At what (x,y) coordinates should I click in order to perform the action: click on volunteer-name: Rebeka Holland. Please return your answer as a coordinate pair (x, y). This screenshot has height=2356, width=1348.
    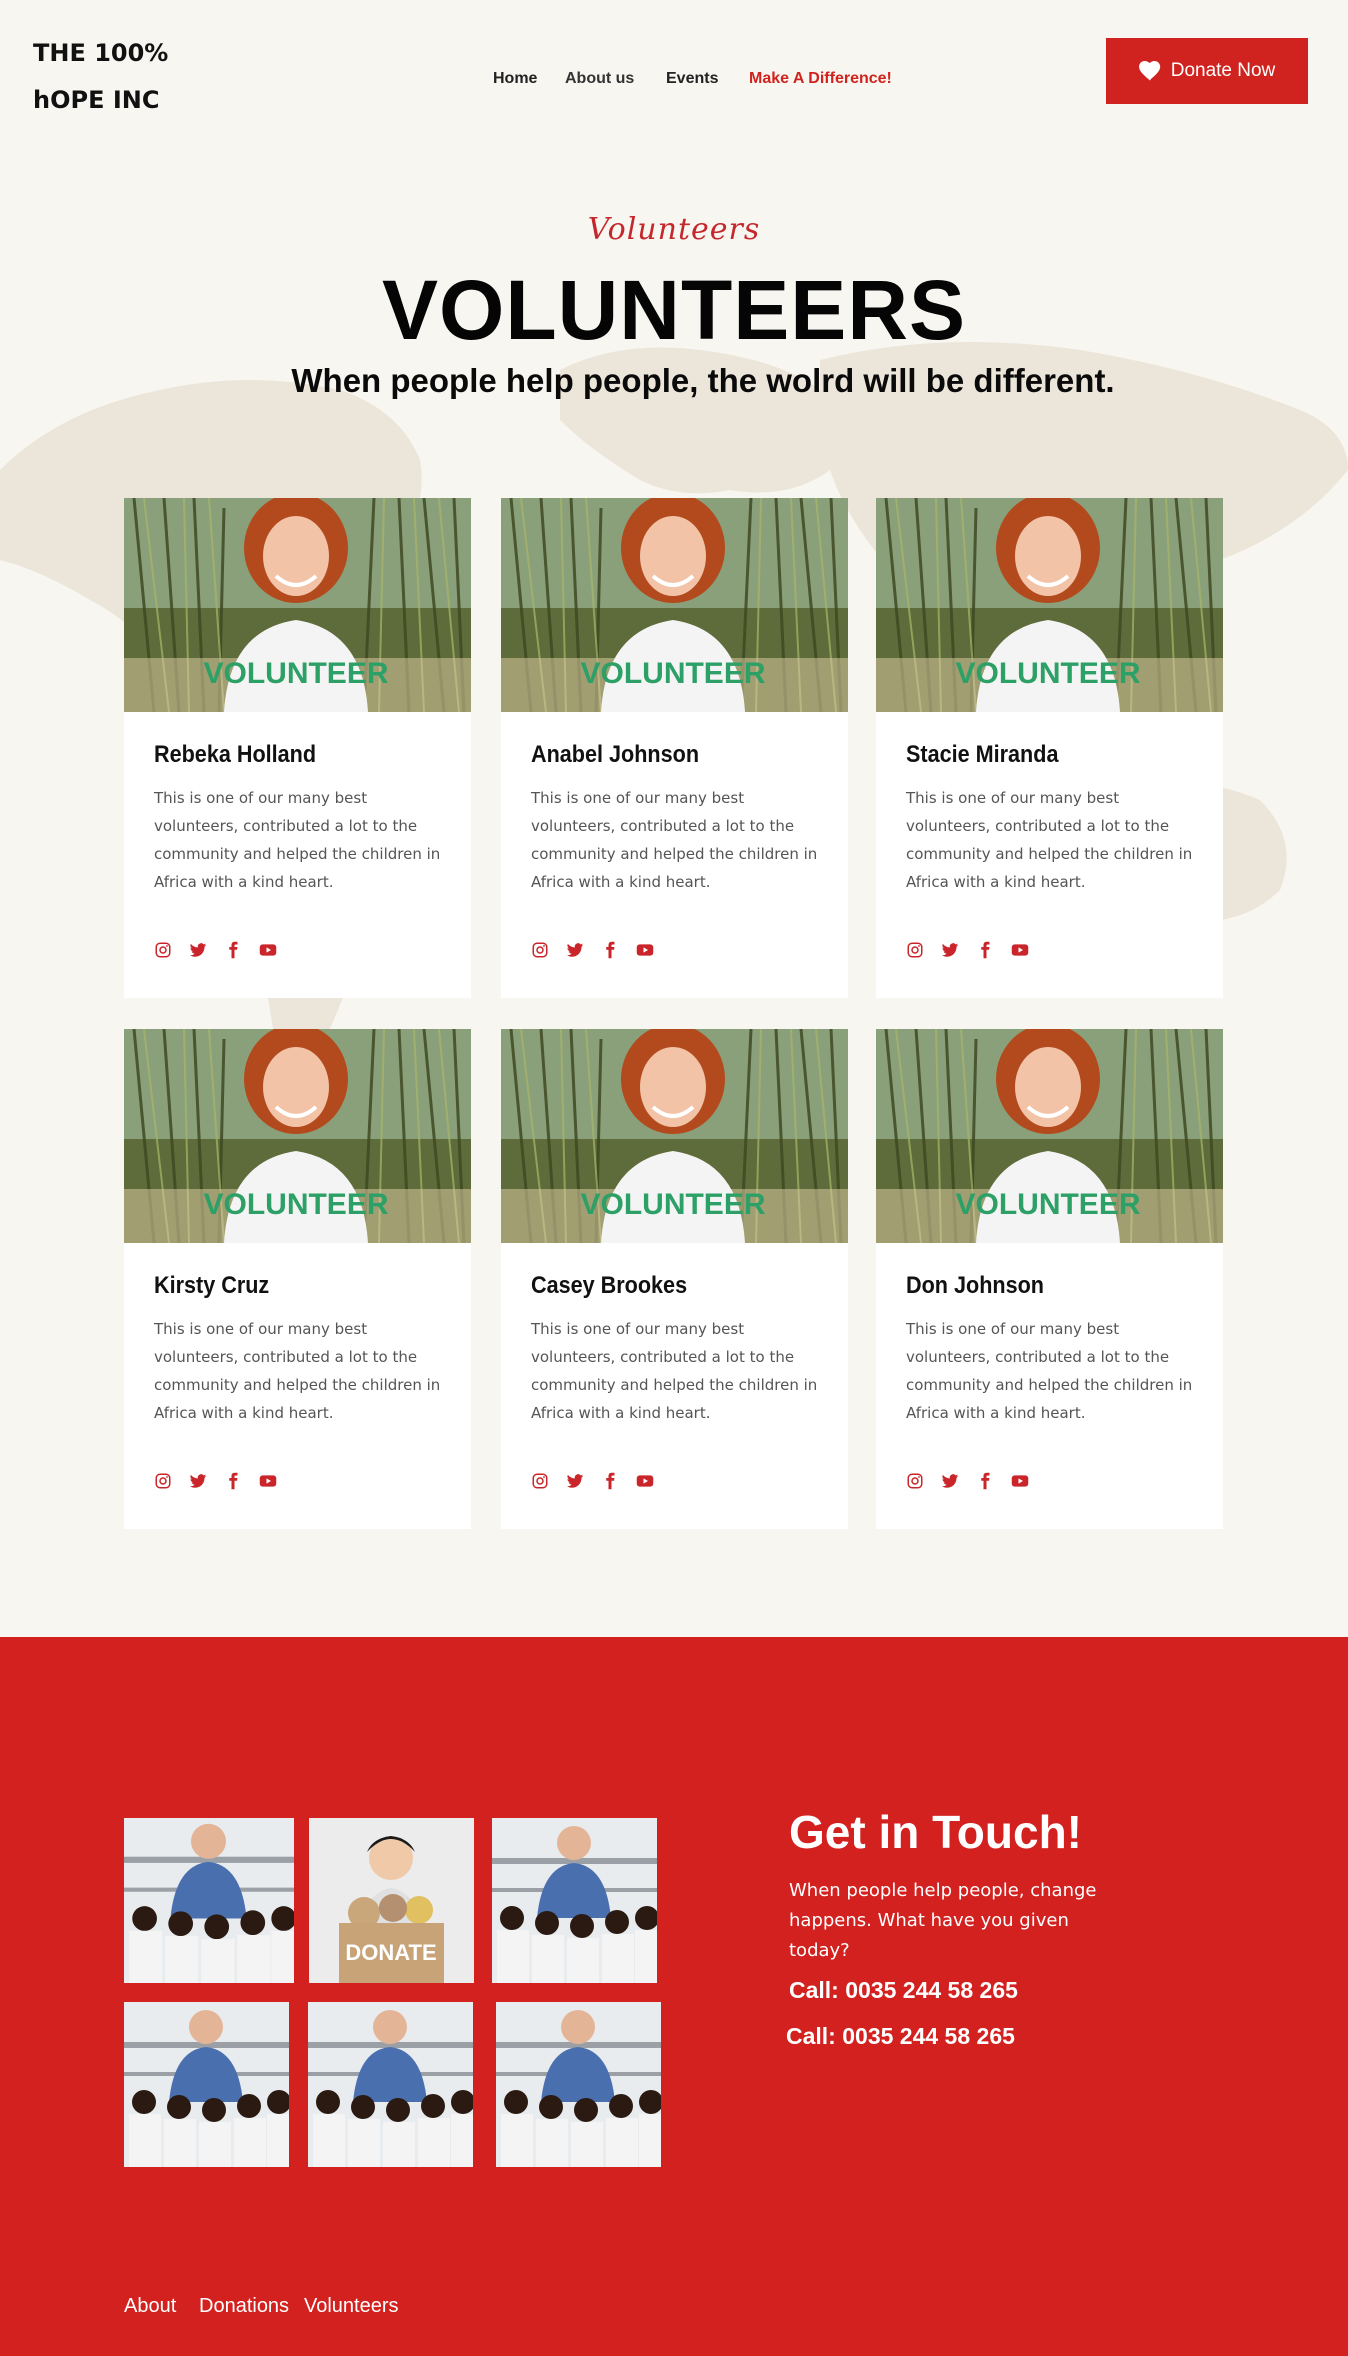
    Looking at the image, I should click on (235, 754).